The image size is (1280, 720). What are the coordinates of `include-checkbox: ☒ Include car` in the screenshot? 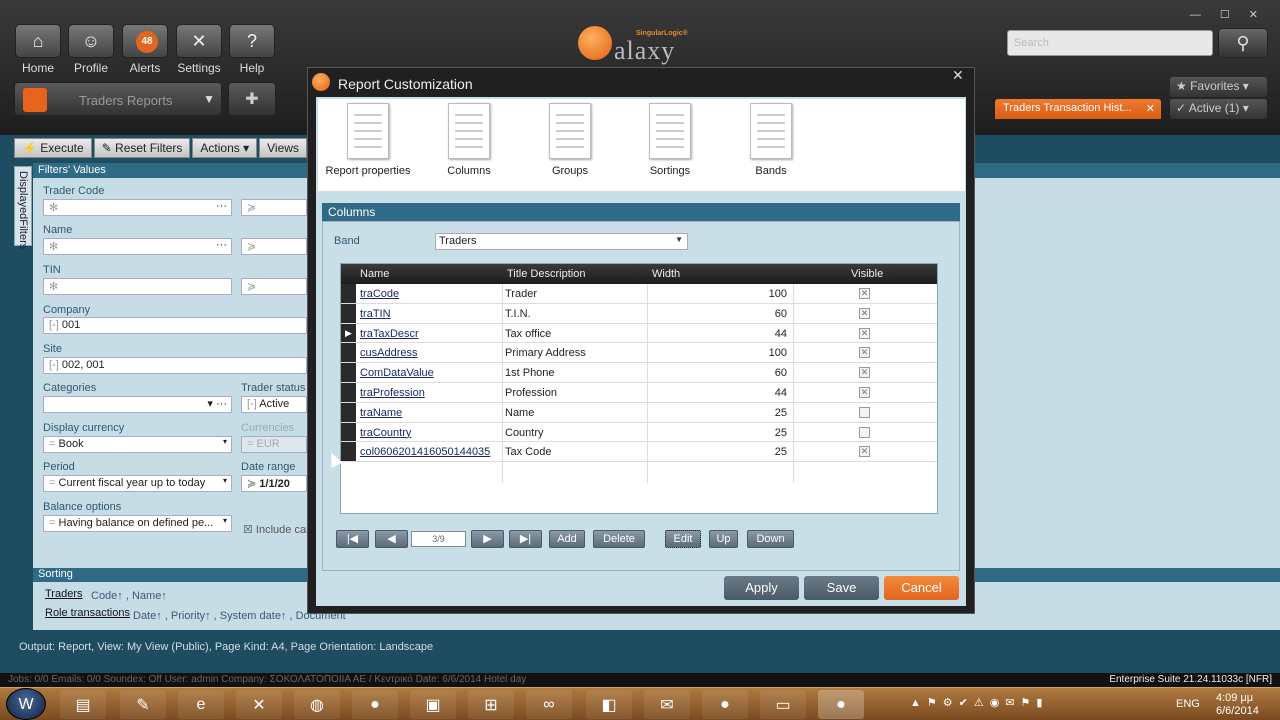 It's located at (276, 529).